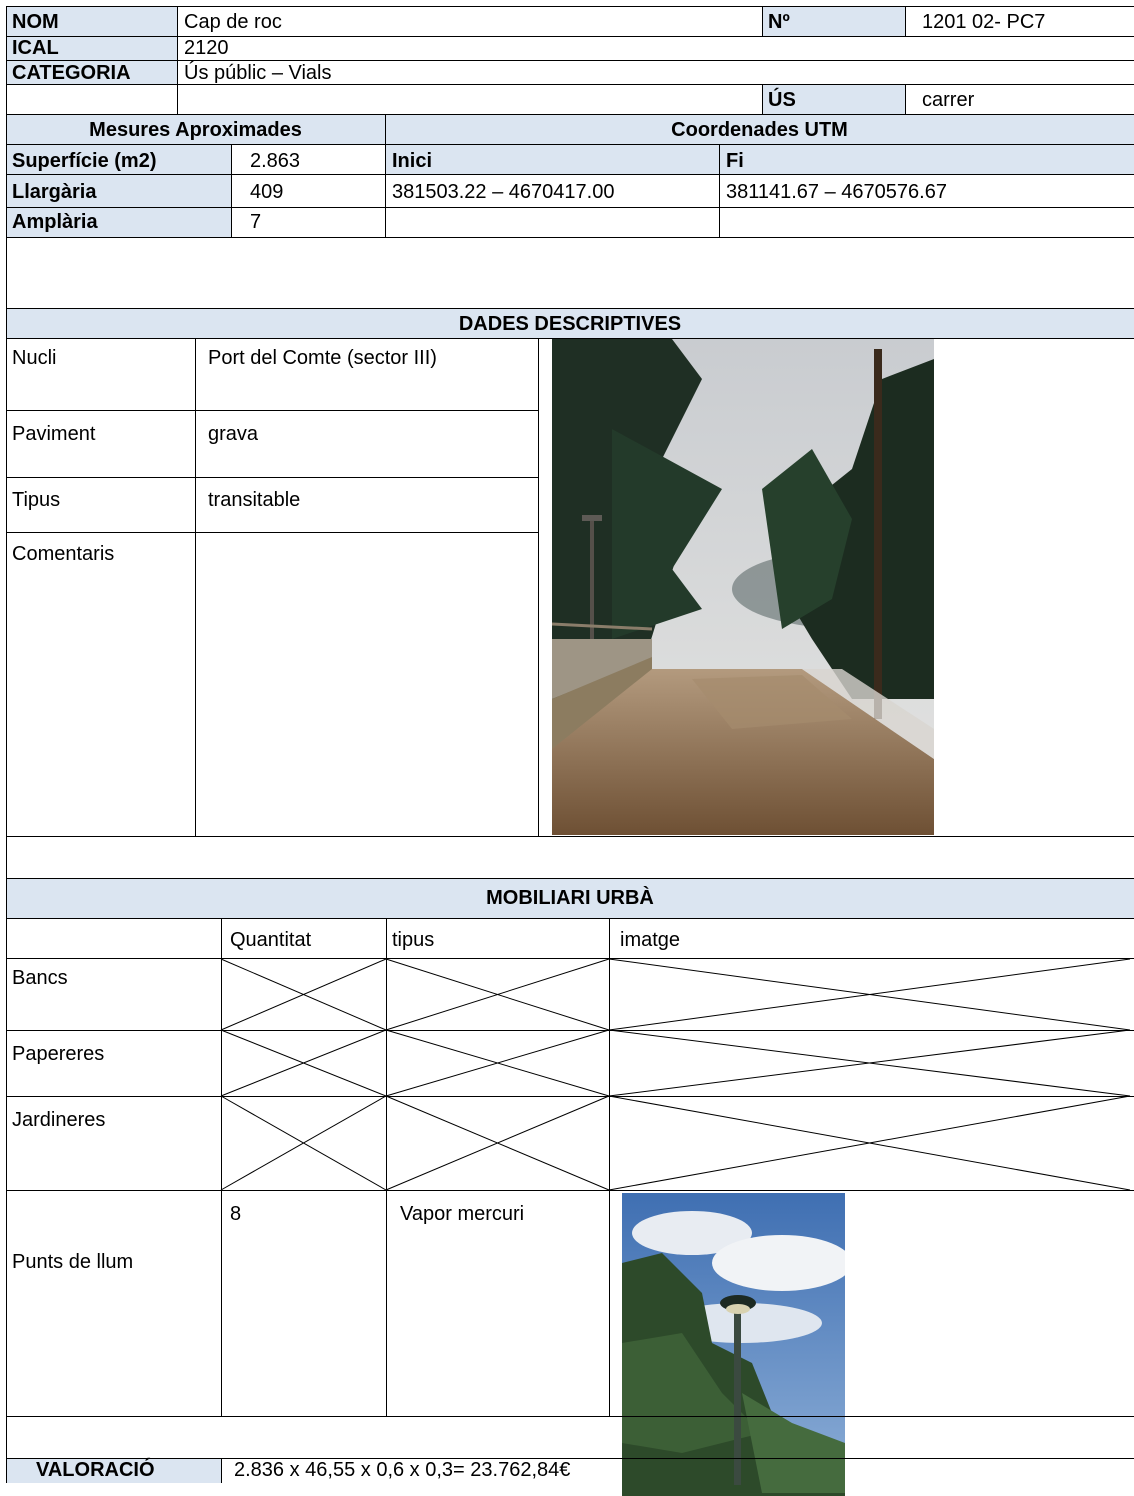 This screenshot has width=1134, height=1496. I want to click on valuation-value: 2.836 x 46,55 x 0,6 x 0,3= 23.762,84€, so click(402, 1470).